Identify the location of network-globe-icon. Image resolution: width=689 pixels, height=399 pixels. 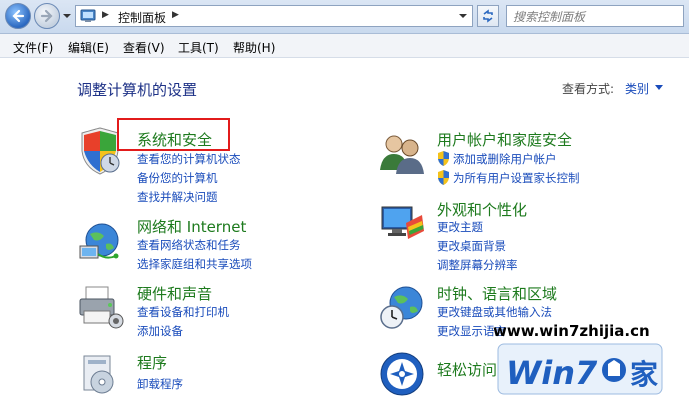
(100, 242).